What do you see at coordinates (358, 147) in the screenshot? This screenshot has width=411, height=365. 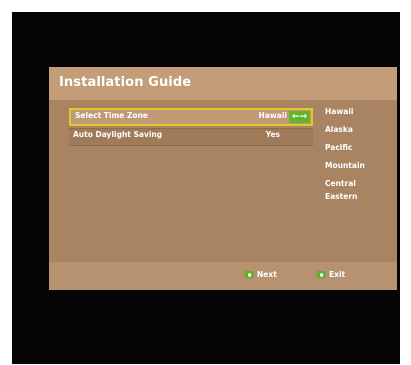 I see `option-pacific: Pacific` at bounding box center [358, 147].